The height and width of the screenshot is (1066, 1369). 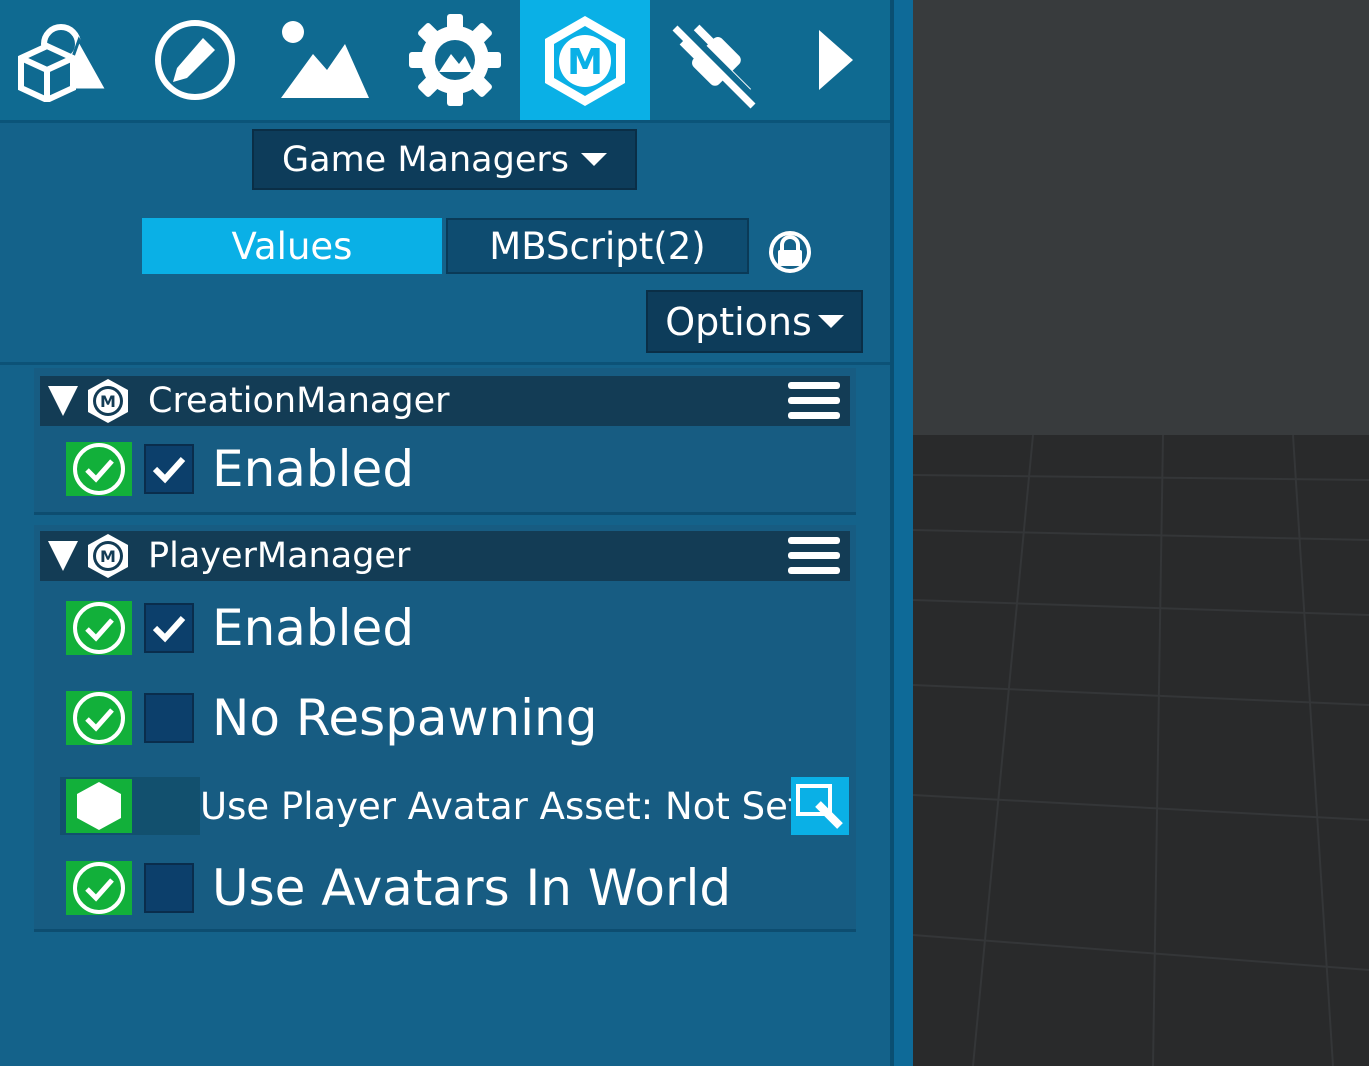 What do you see at coordinates (169, 888) in the screenshot?
I see `use-avatars-in-world-checkbox` at bounding box center [169, 888].